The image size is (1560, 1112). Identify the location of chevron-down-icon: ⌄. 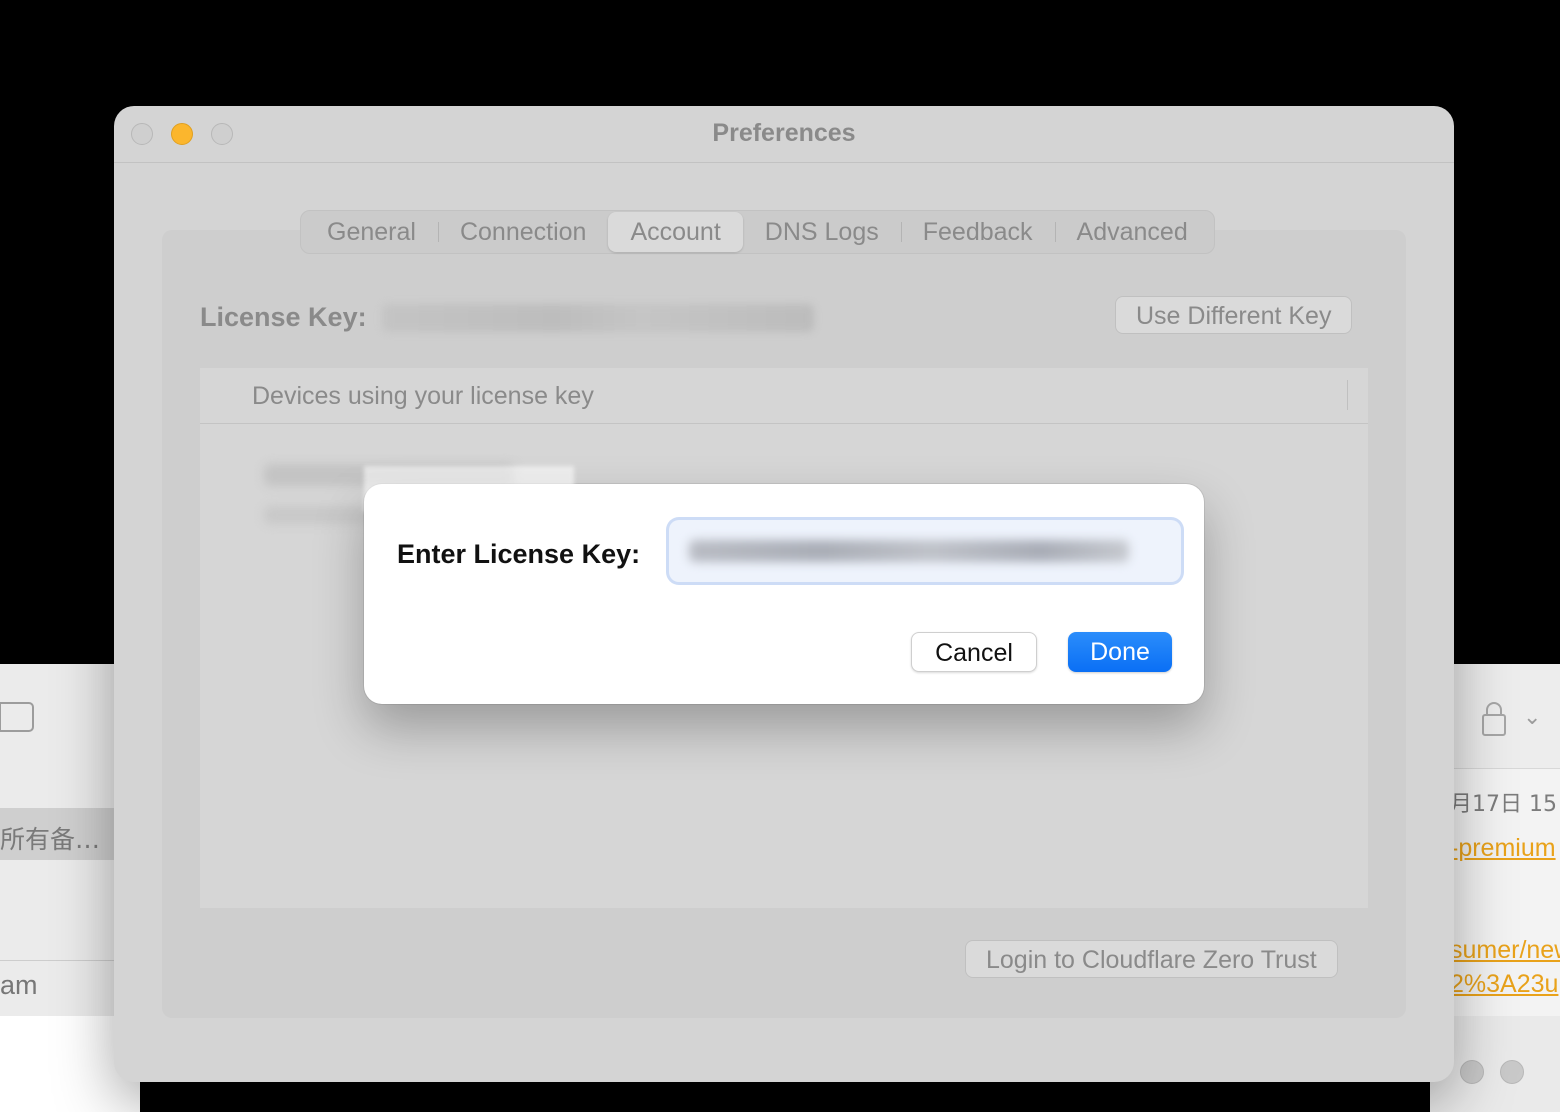
(1532, 717).